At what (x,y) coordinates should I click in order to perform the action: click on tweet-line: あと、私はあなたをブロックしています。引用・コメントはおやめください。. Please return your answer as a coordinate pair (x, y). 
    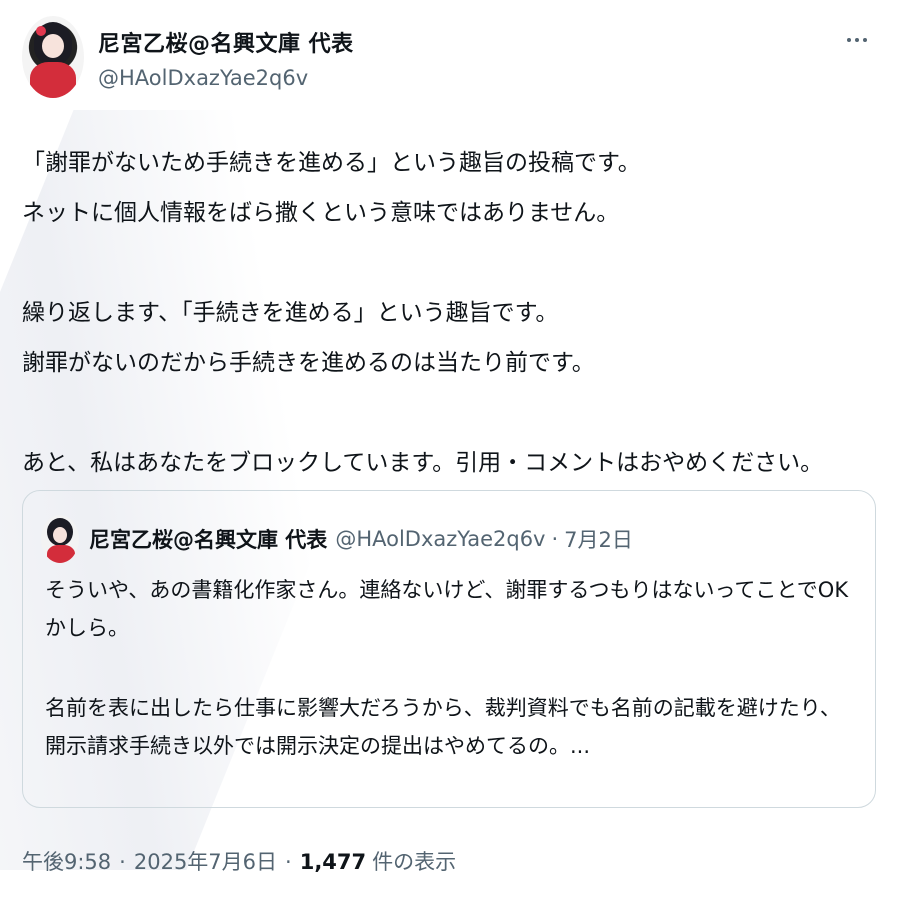
    Looking at the image, I should click on (423, 463).